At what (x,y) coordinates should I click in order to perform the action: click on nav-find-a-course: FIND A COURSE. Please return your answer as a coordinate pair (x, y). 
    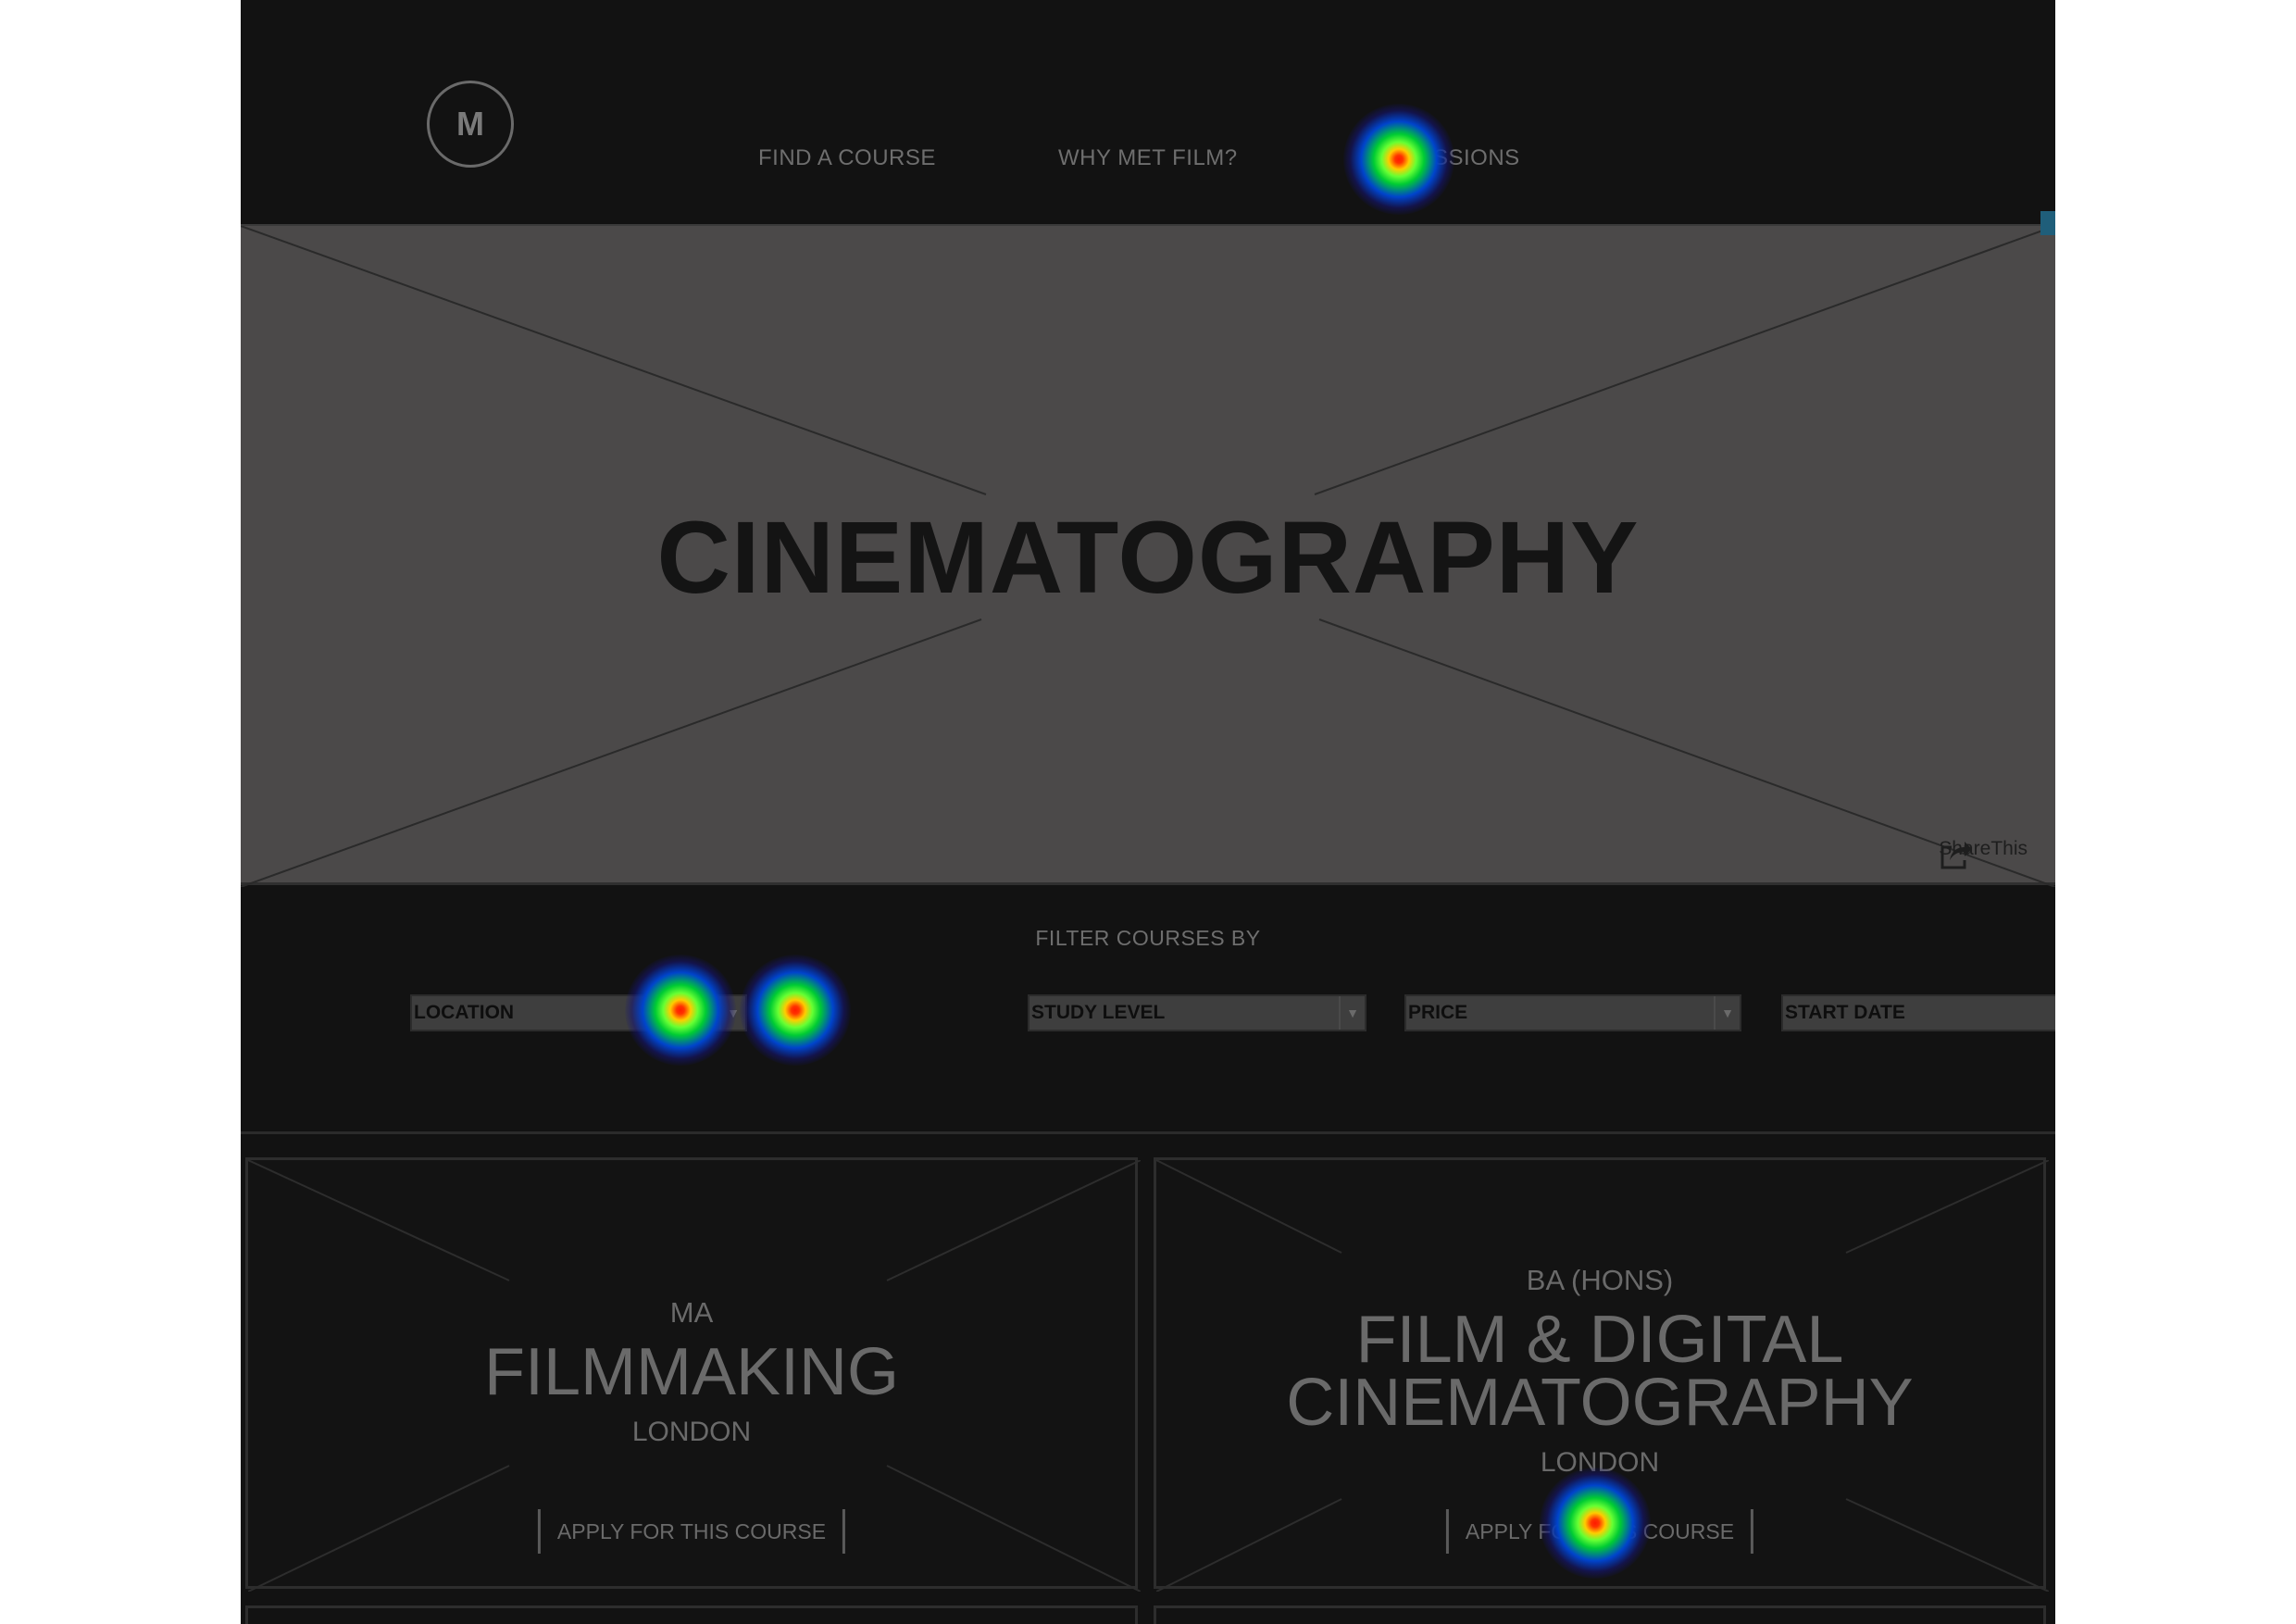
    Looking at the image, I should click on (847, 158).